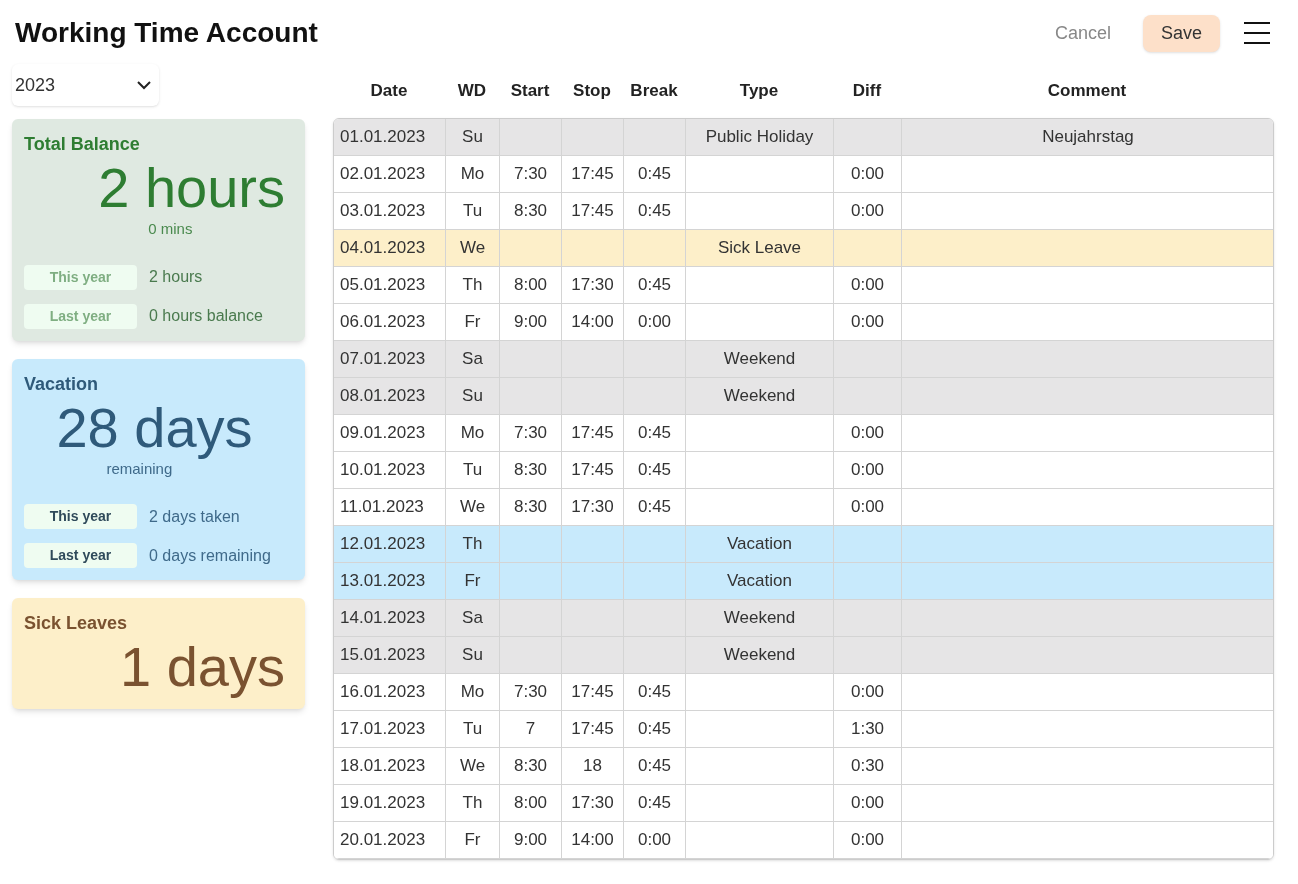 Image resolution: width=1298 pixels, height=884 pixels. I want to click on date-cell-text: 03.01.2023, so click(383, 211).